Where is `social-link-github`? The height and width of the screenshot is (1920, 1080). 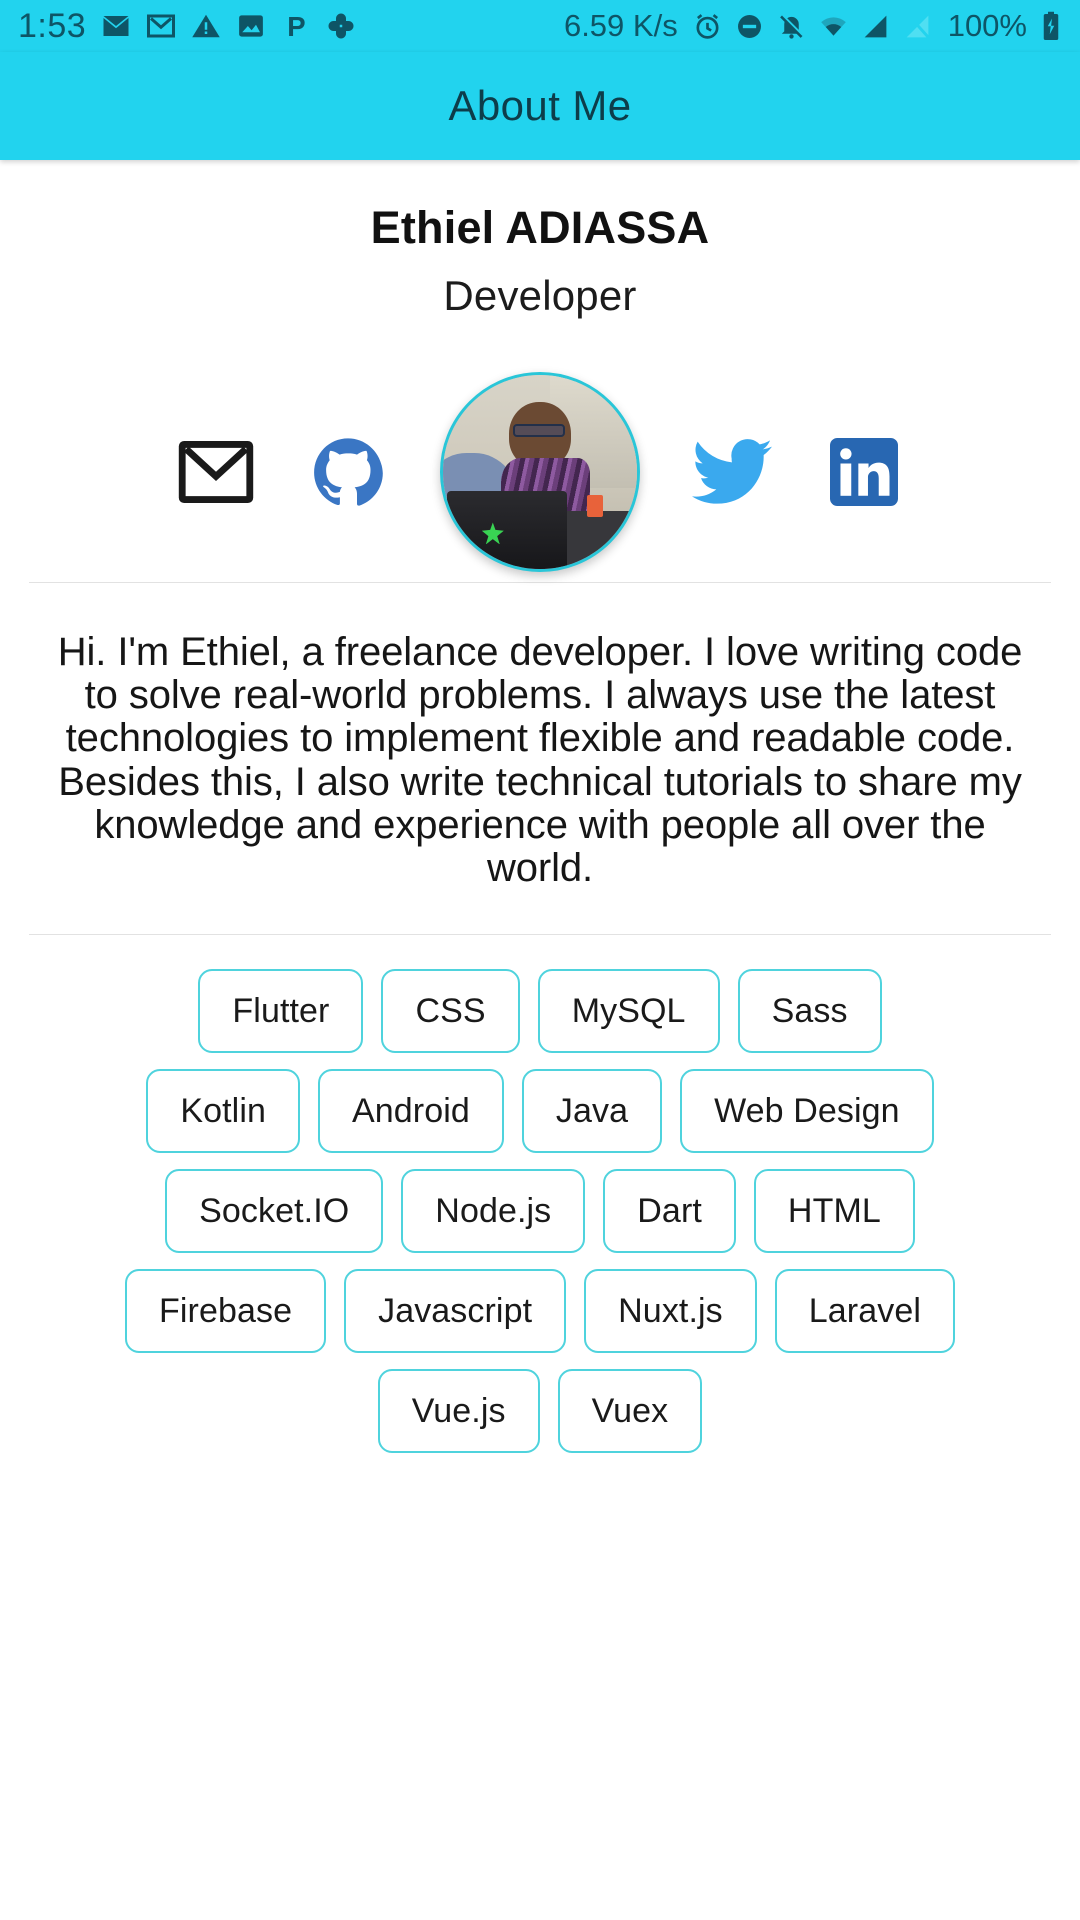 social-link-github is located at coordinates (348, 472).